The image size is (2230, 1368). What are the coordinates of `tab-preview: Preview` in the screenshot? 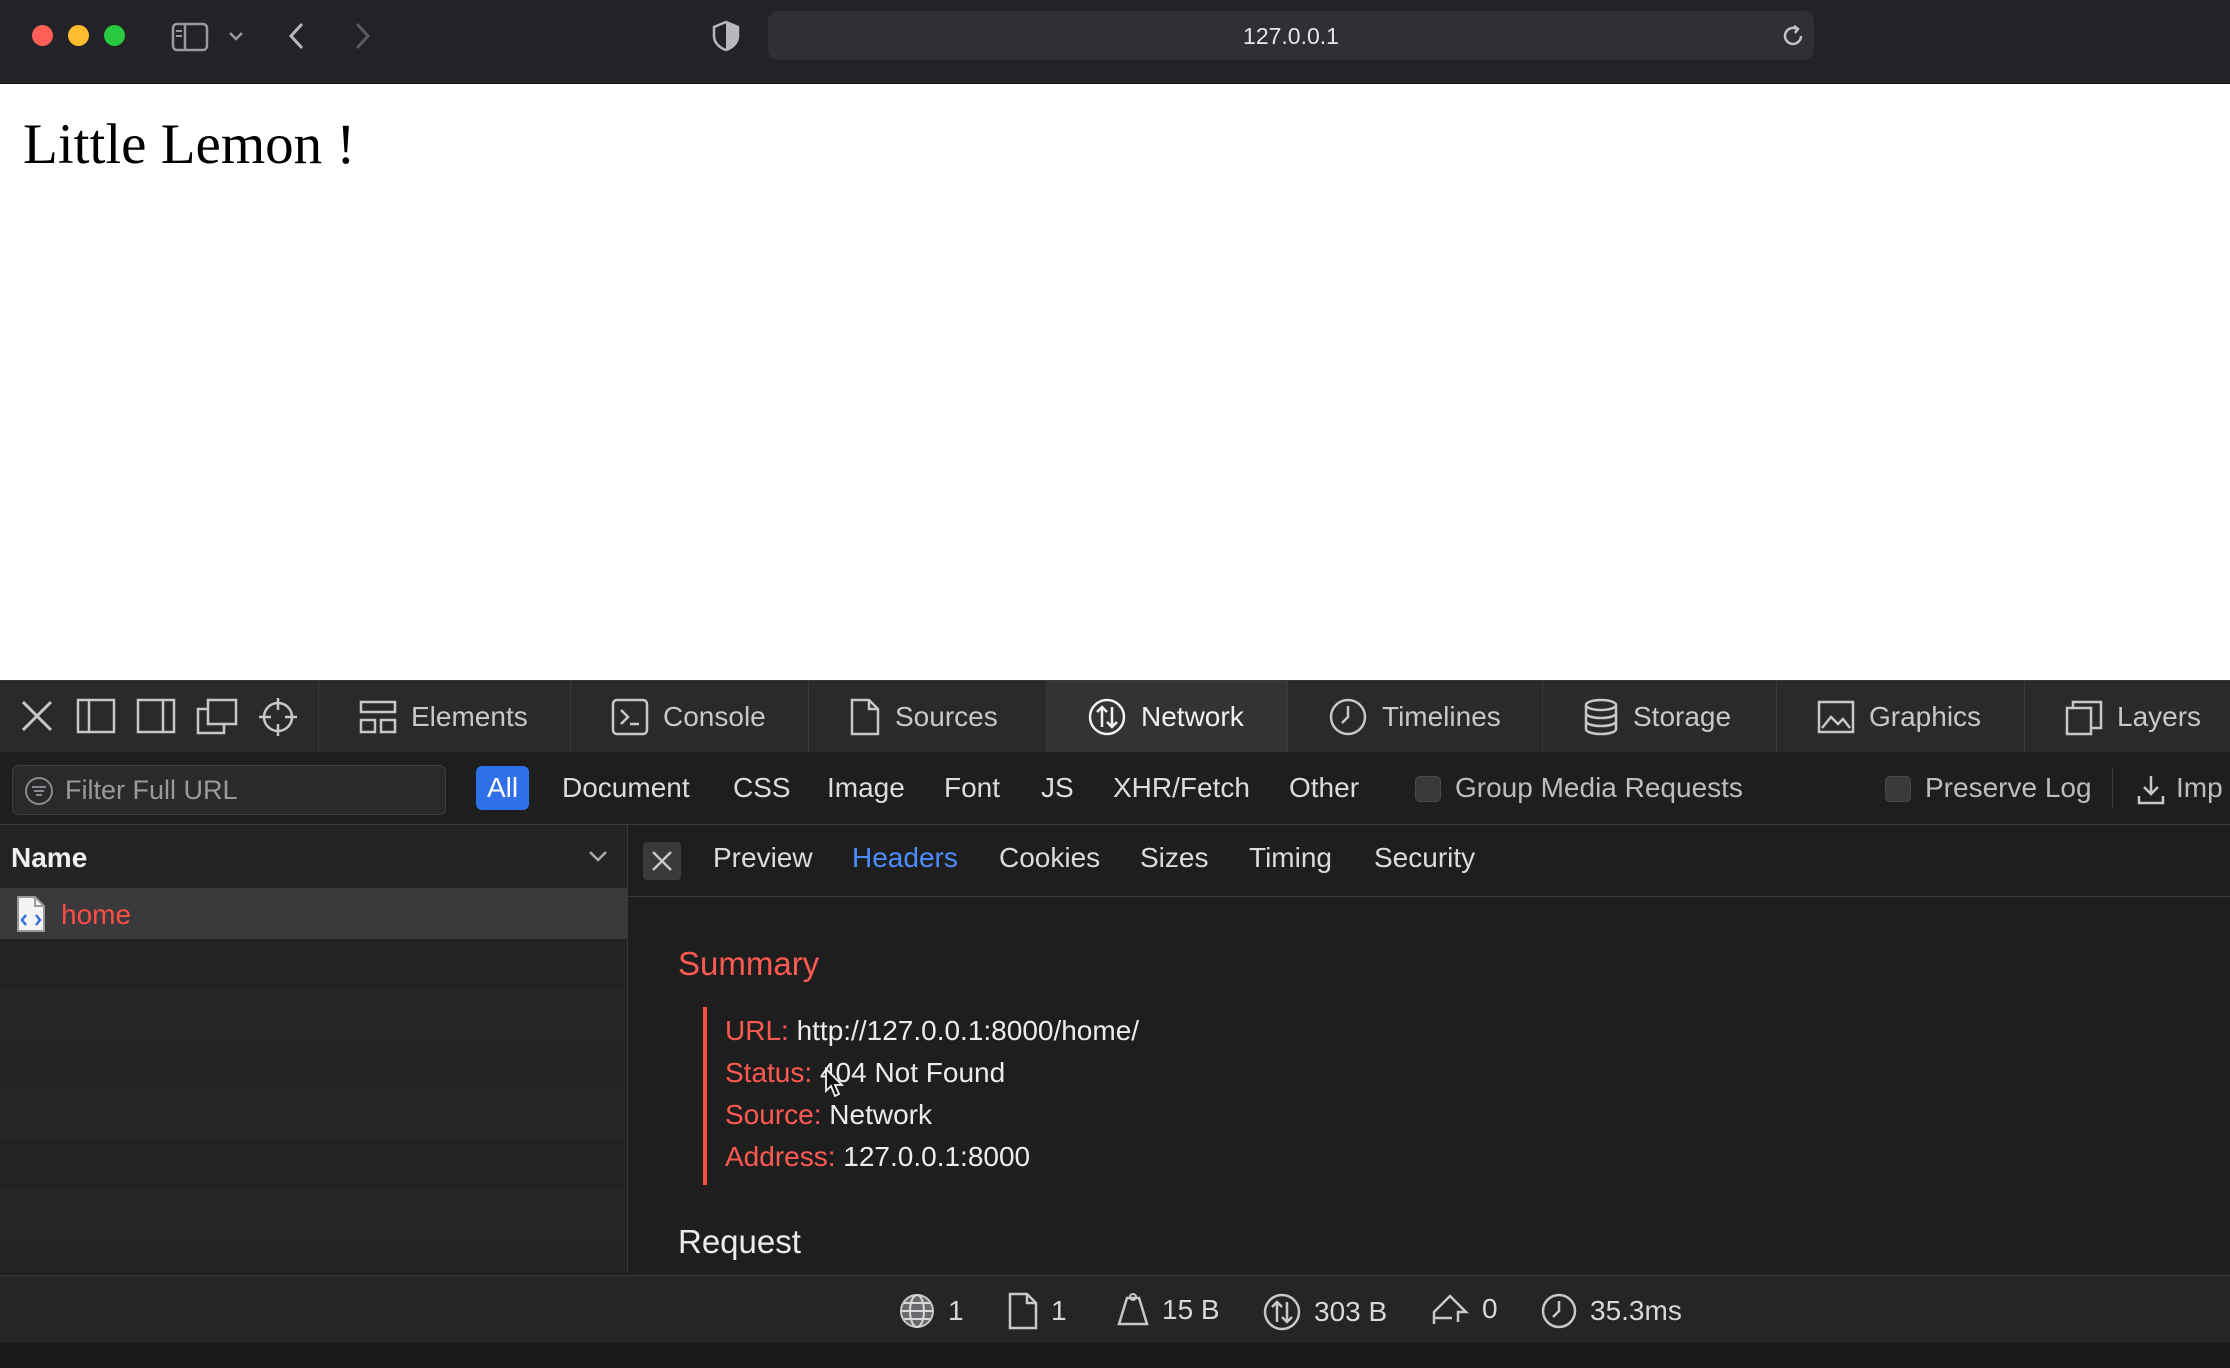 It's located at (763, 858).